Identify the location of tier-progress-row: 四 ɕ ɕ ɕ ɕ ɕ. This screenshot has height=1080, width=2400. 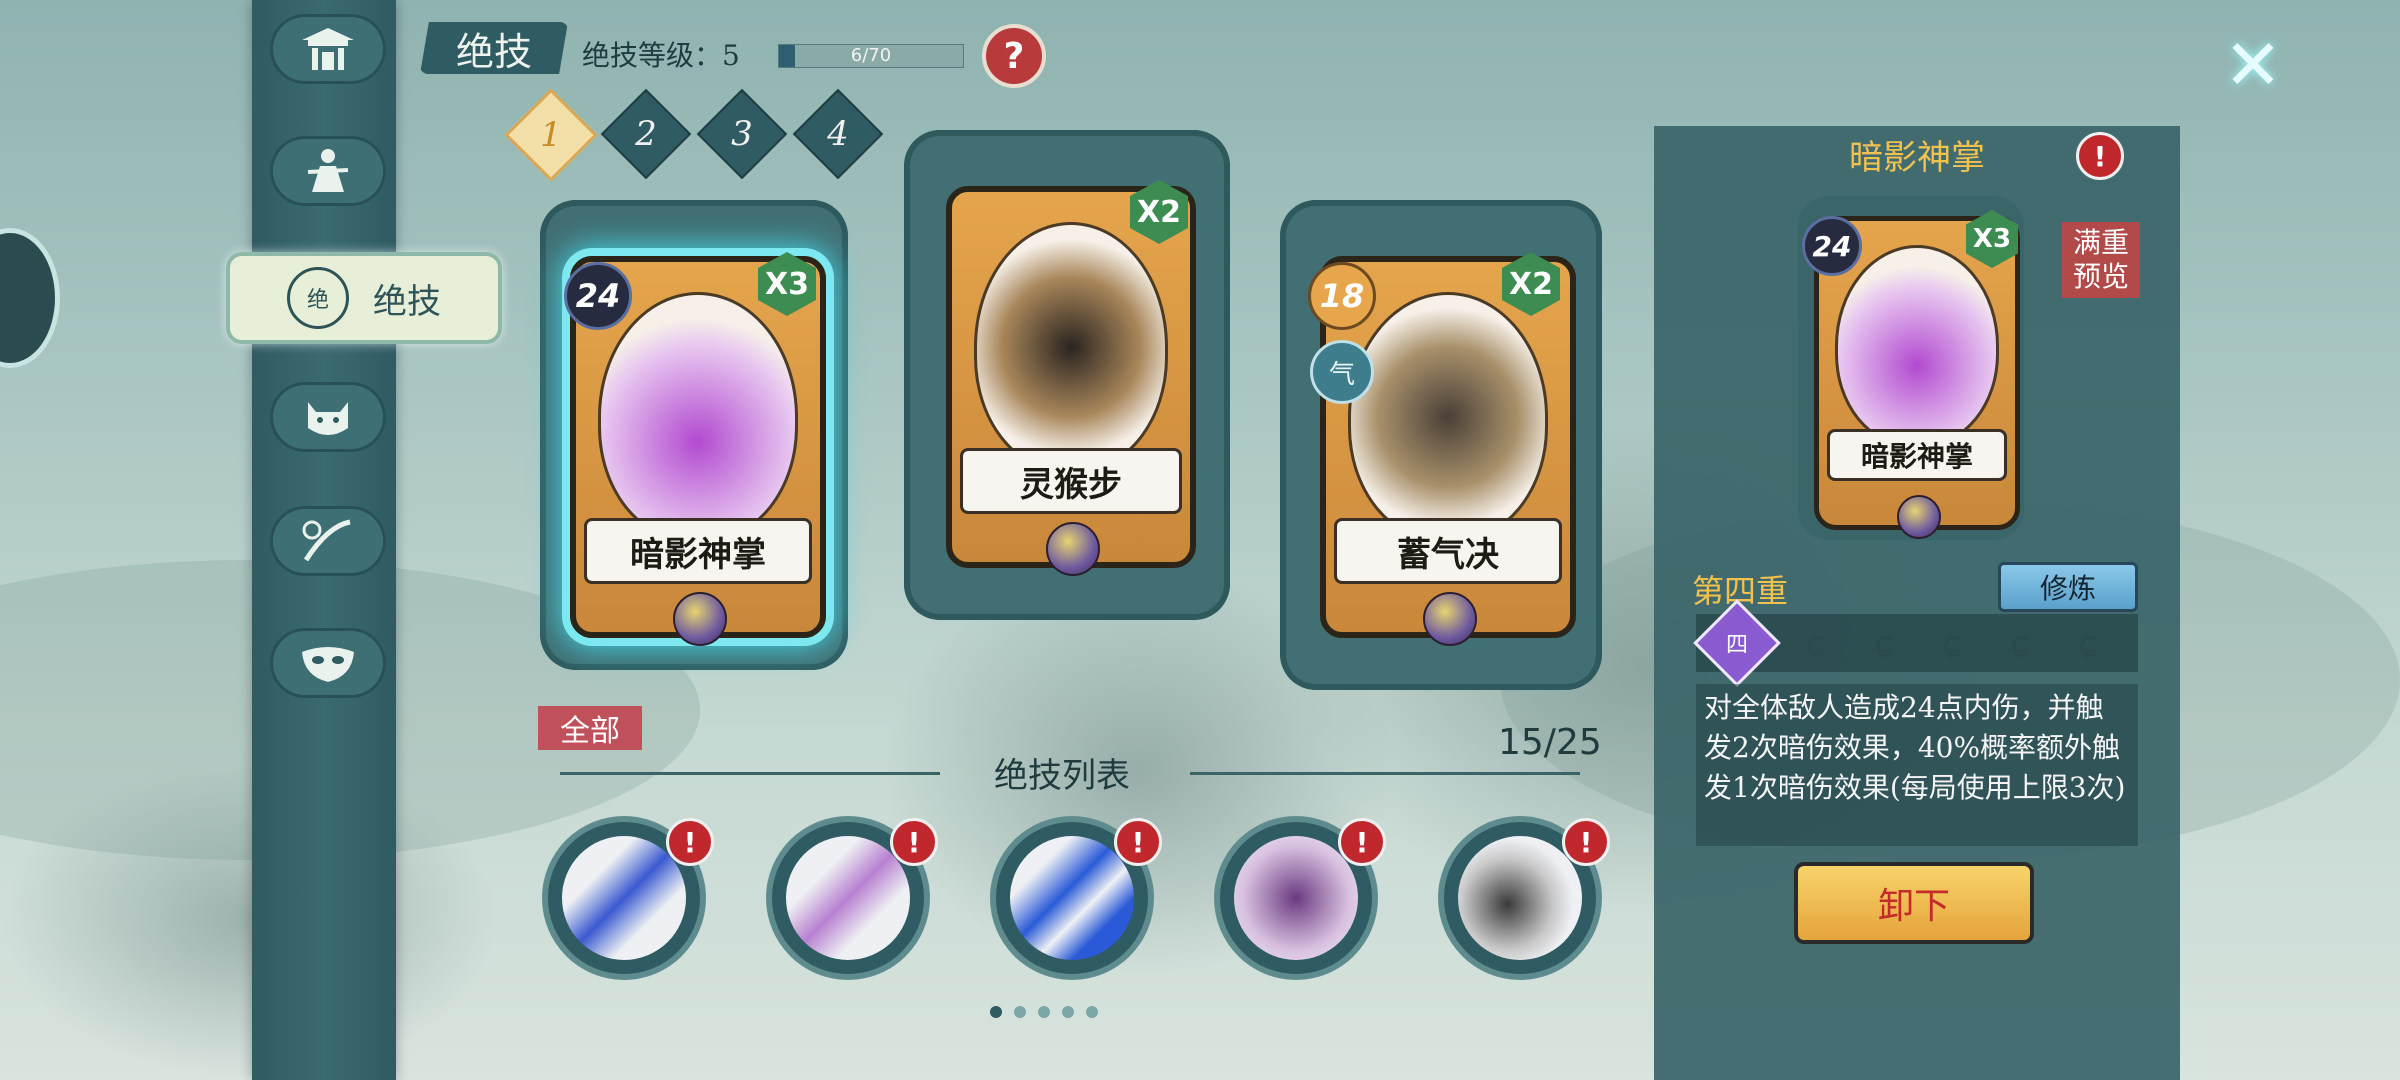
(1915, 643).